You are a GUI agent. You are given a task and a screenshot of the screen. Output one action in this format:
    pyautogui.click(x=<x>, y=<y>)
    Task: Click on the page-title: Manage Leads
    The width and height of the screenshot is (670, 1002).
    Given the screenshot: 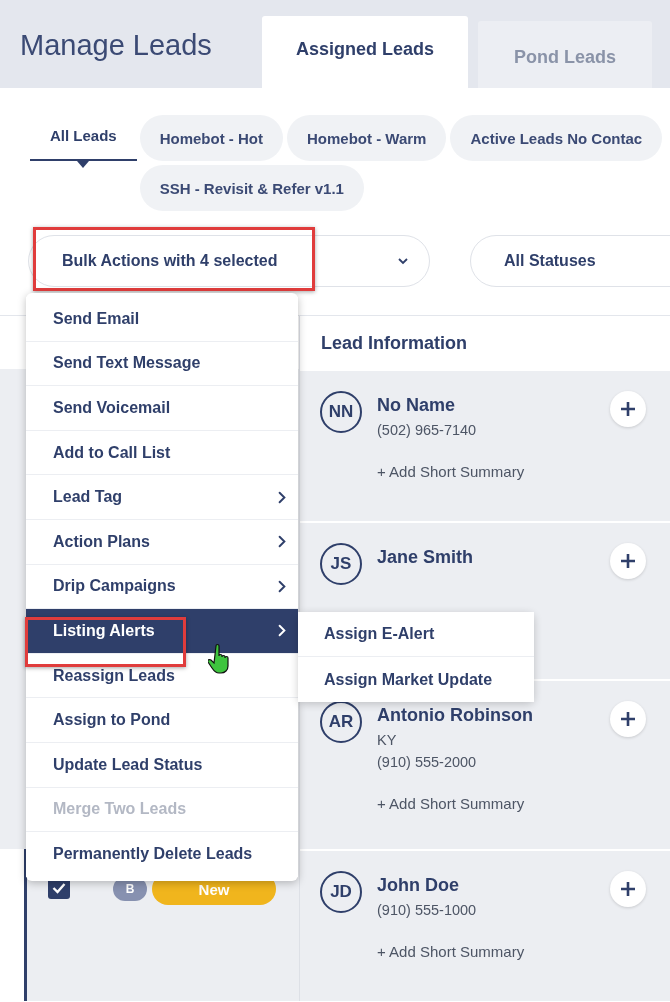 What is the action you would take?
    pyautogui.click(x=116, y=45)
    